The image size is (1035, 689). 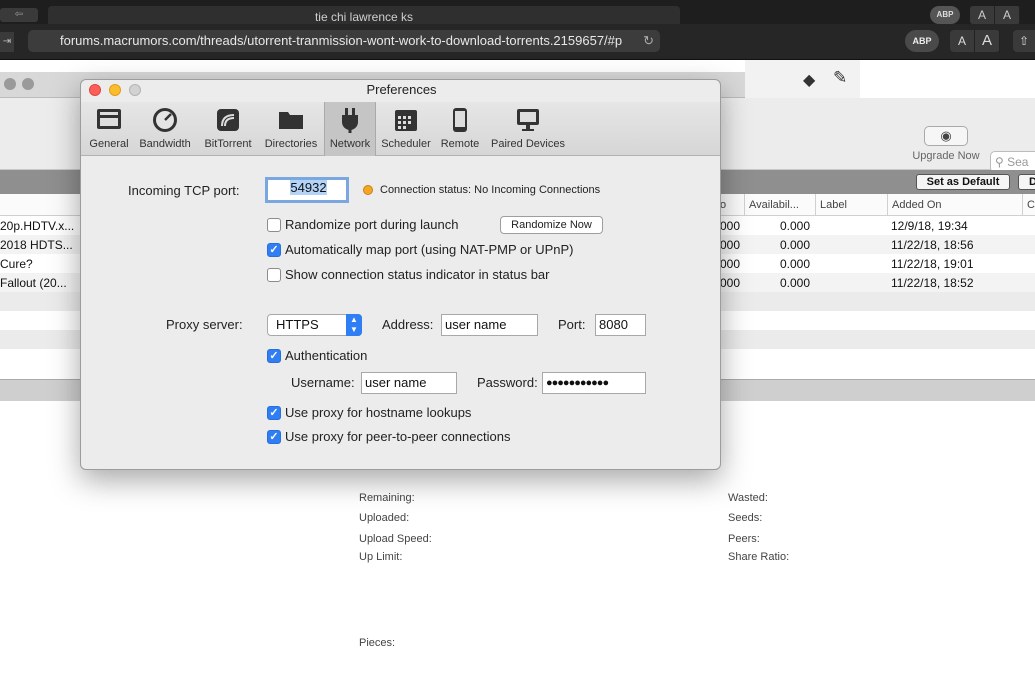 What do you see at coordinates (1024, 41) in the screenshot?
I see `share-icon: ⇧` at bounding box center [1024, 41].